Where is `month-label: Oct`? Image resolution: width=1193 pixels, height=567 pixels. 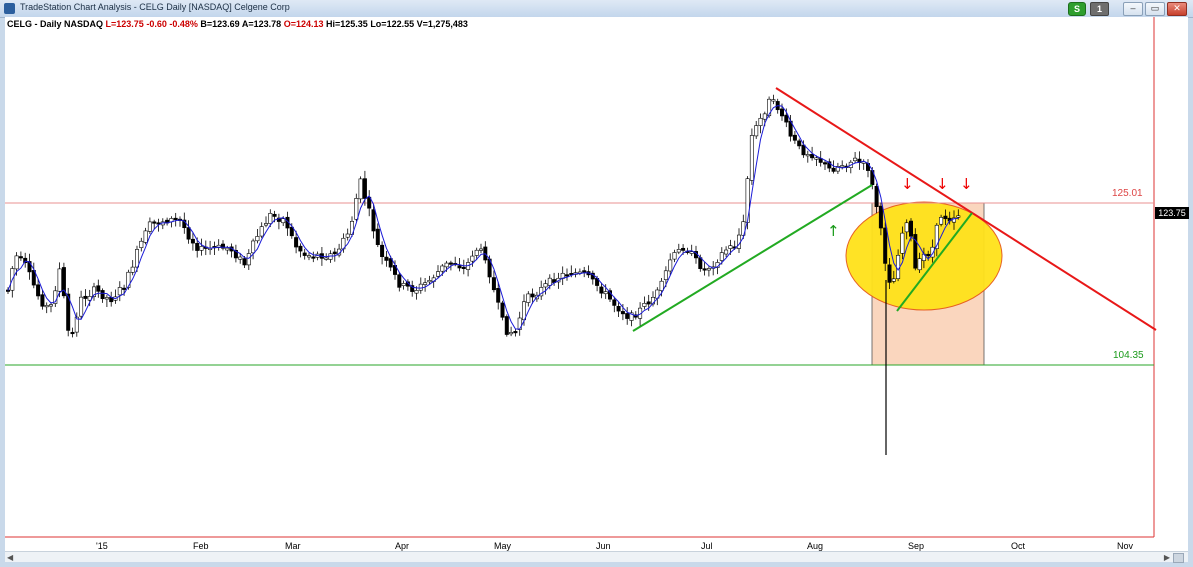
month-label: Oct is located at coordinates (1018, 546).